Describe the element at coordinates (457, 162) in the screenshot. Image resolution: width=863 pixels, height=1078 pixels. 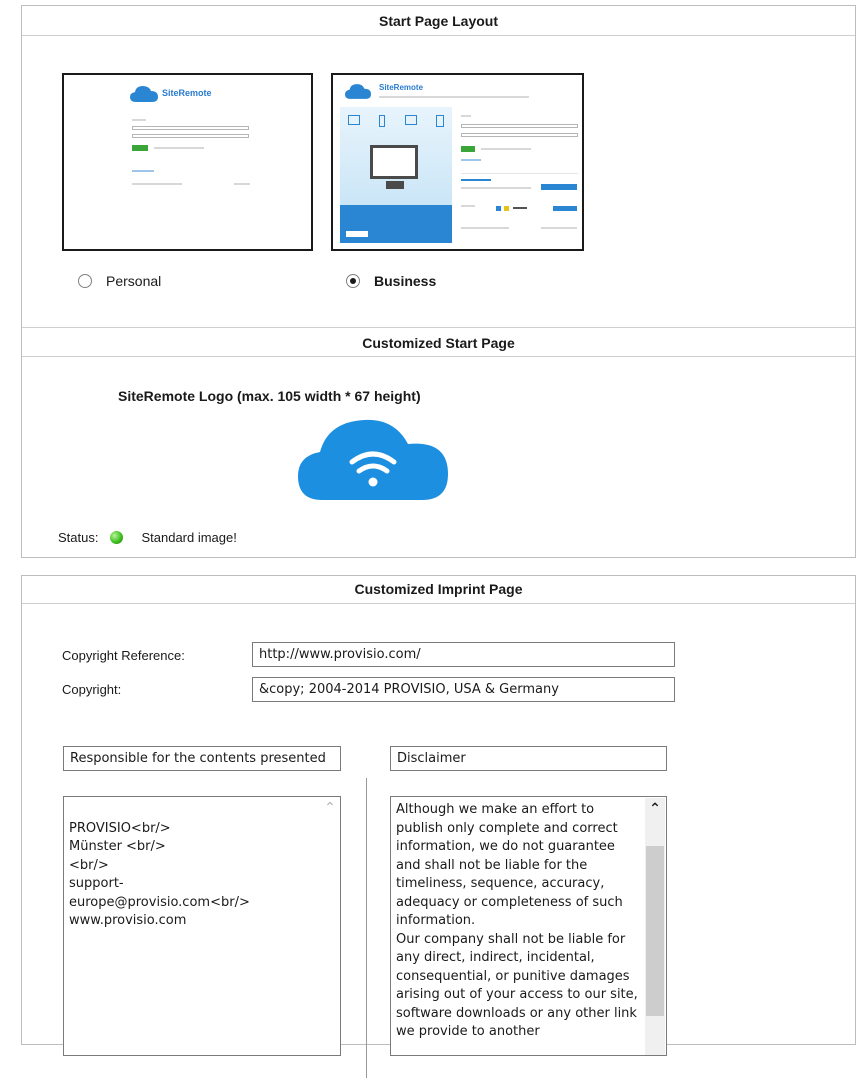
I see `business-layout-thumbnail: SiteRemote` at that location.